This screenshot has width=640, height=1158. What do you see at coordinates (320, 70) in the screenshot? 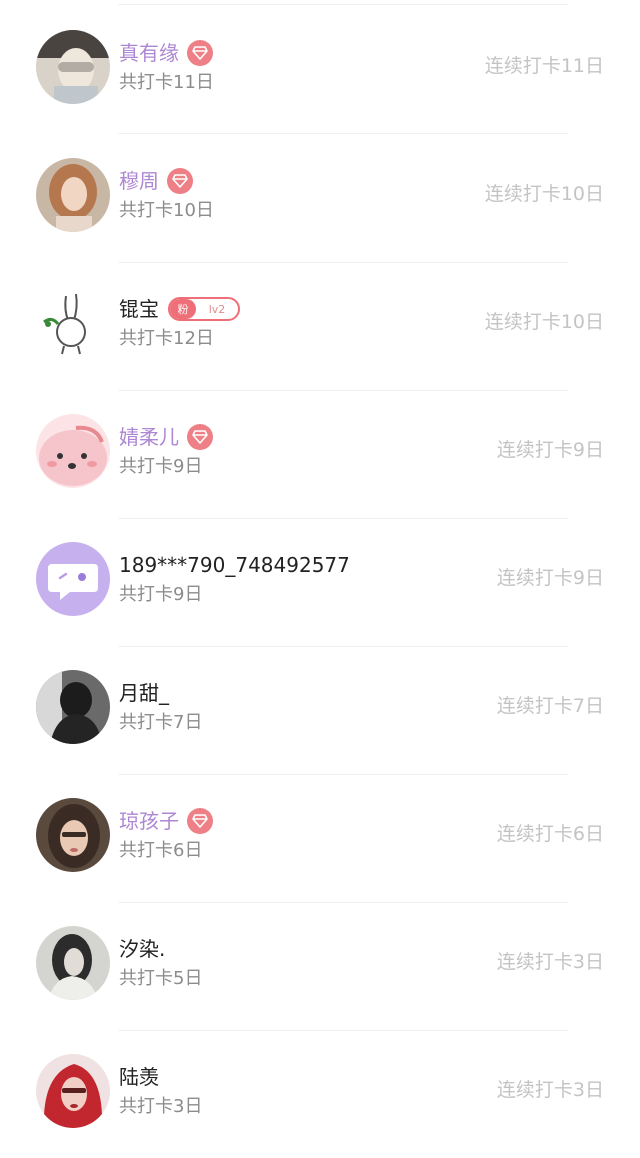
I see `list-item: 真有缘 共打卡11日 连续打卡11日` at bounding box center [320, 70].